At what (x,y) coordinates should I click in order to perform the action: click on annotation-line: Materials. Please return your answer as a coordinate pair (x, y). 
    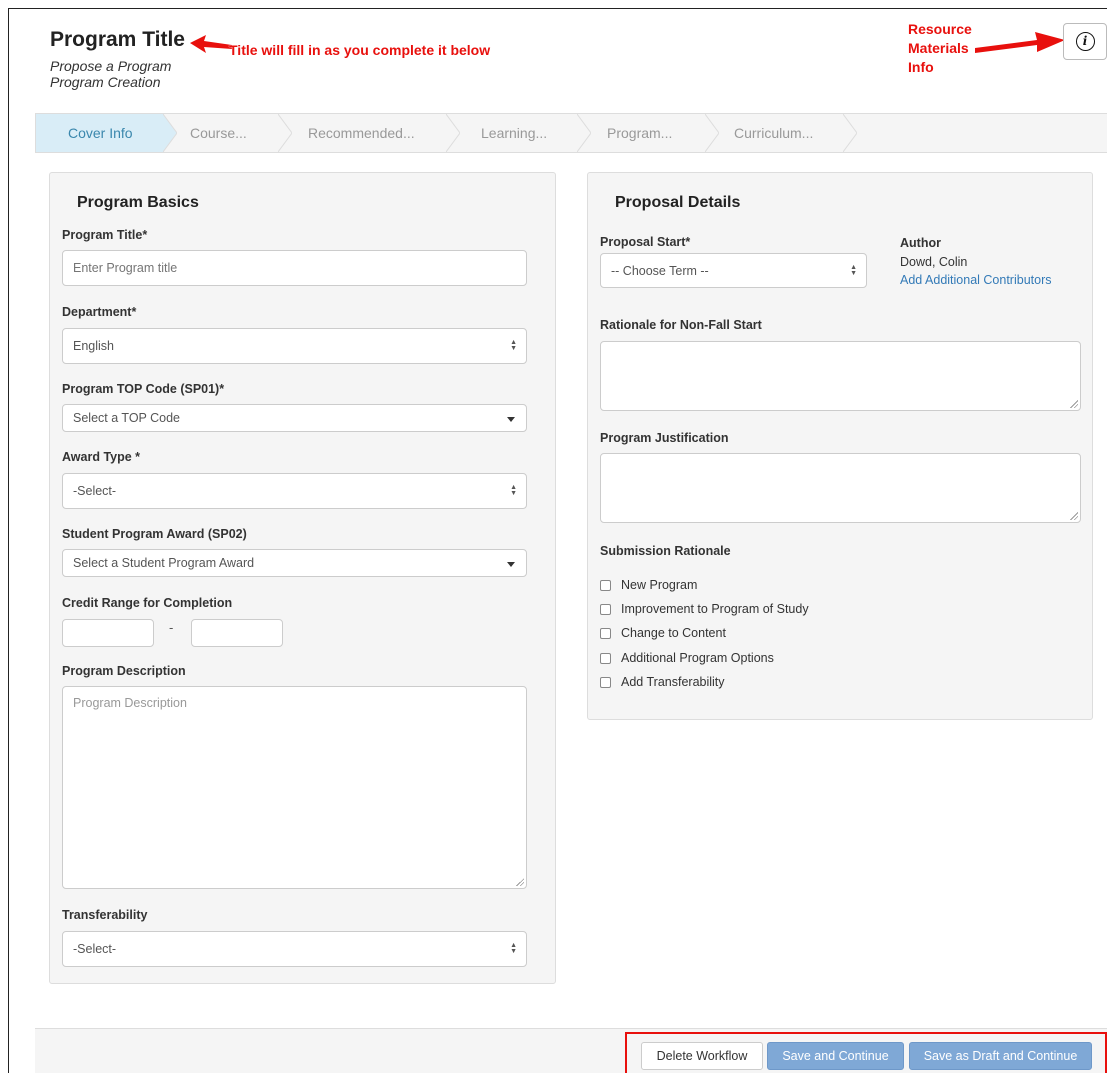
    Looking at the image, I should click on (938, 48).